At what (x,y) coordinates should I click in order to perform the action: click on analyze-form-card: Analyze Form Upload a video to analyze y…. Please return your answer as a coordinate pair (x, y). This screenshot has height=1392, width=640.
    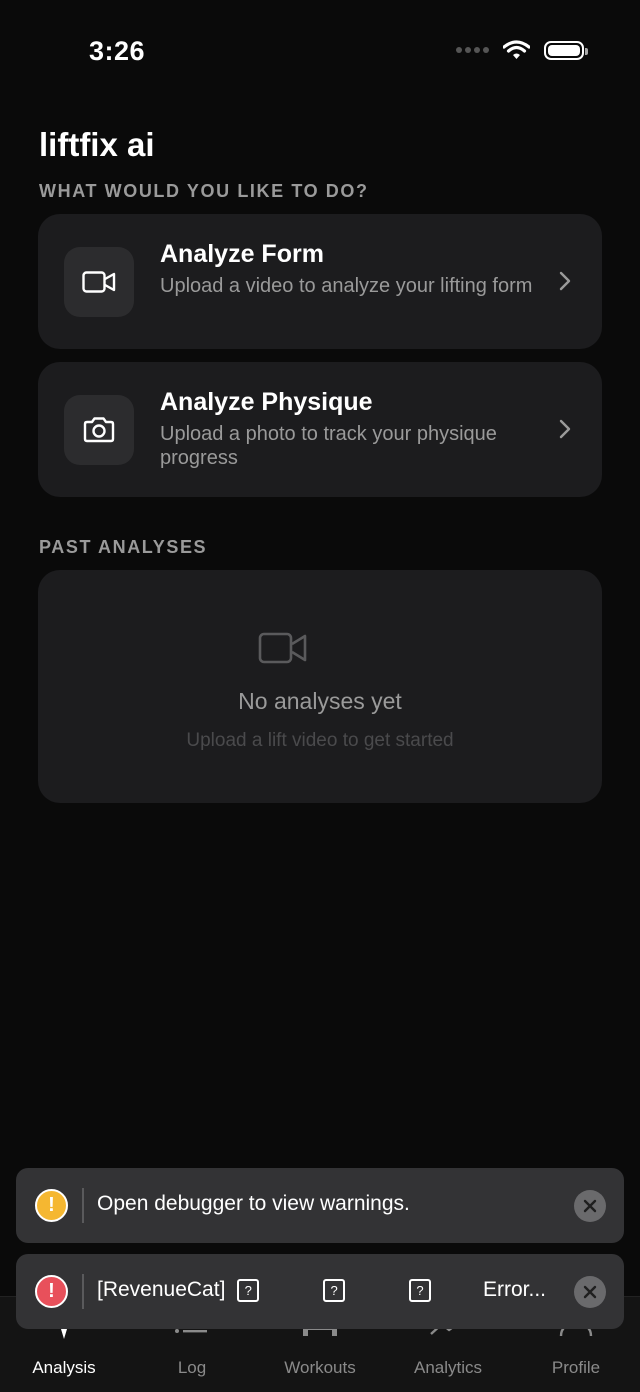
    Looking at the image, I should click on (320, 281).